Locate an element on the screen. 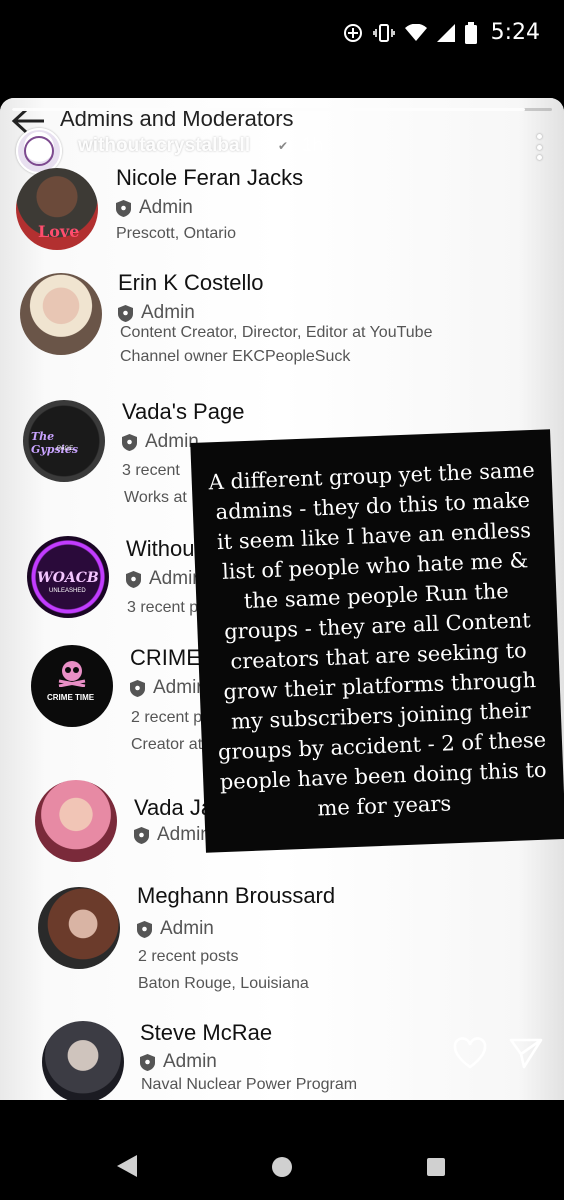  heart-icon is located at coordinates (470, 1053).